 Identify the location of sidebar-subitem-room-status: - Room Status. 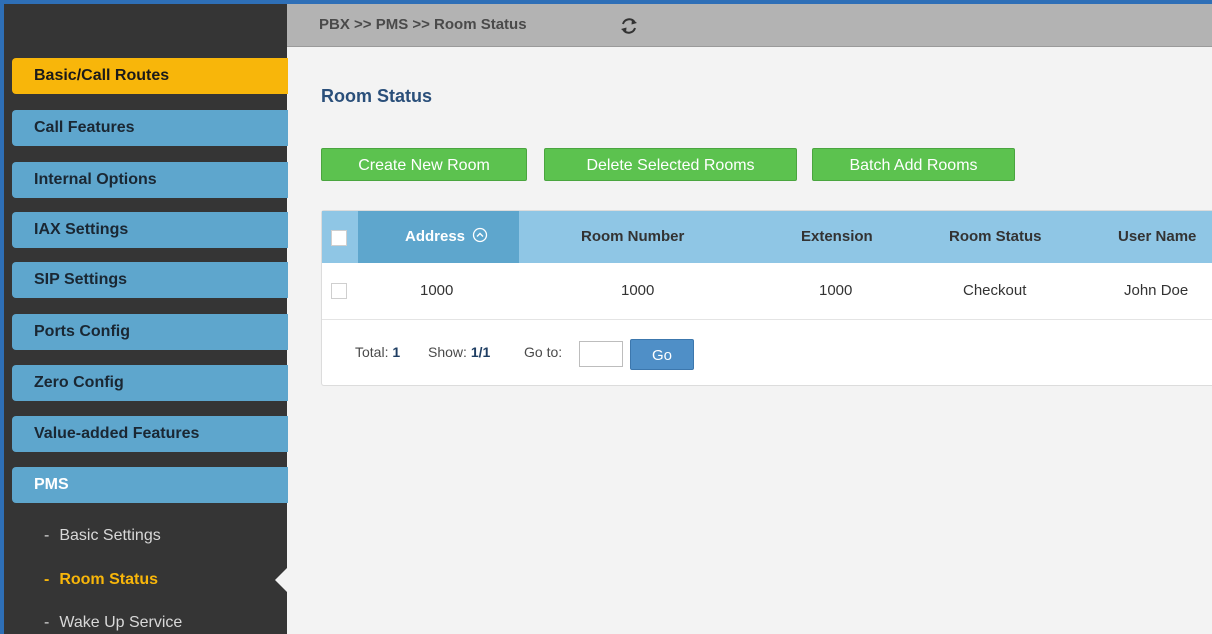
(101, 580).